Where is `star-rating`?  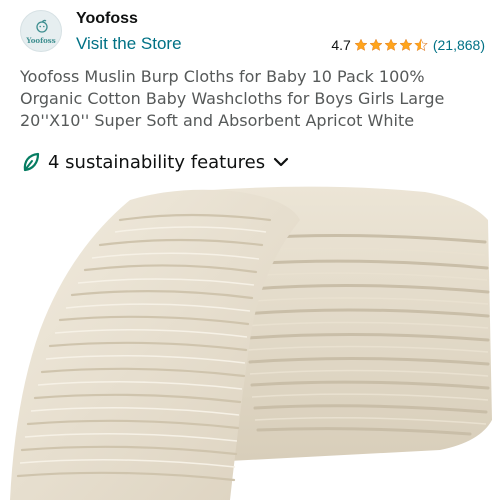
star-rating is located at coordinates (391, 45).